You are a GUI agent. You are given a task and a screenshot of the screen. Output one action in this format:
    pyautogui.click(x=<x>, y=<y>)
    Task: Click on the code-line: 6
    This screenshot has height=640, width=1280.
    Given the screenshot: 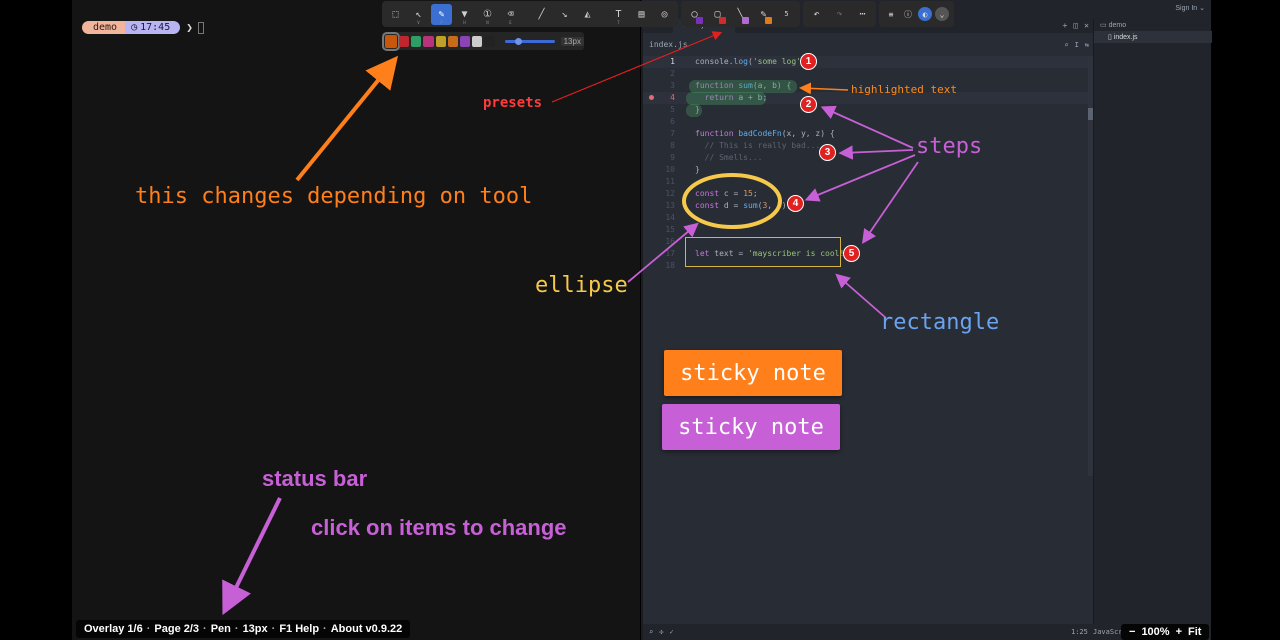 What is the action you would take?
    pyautogui.click(x=865, y=122)
    